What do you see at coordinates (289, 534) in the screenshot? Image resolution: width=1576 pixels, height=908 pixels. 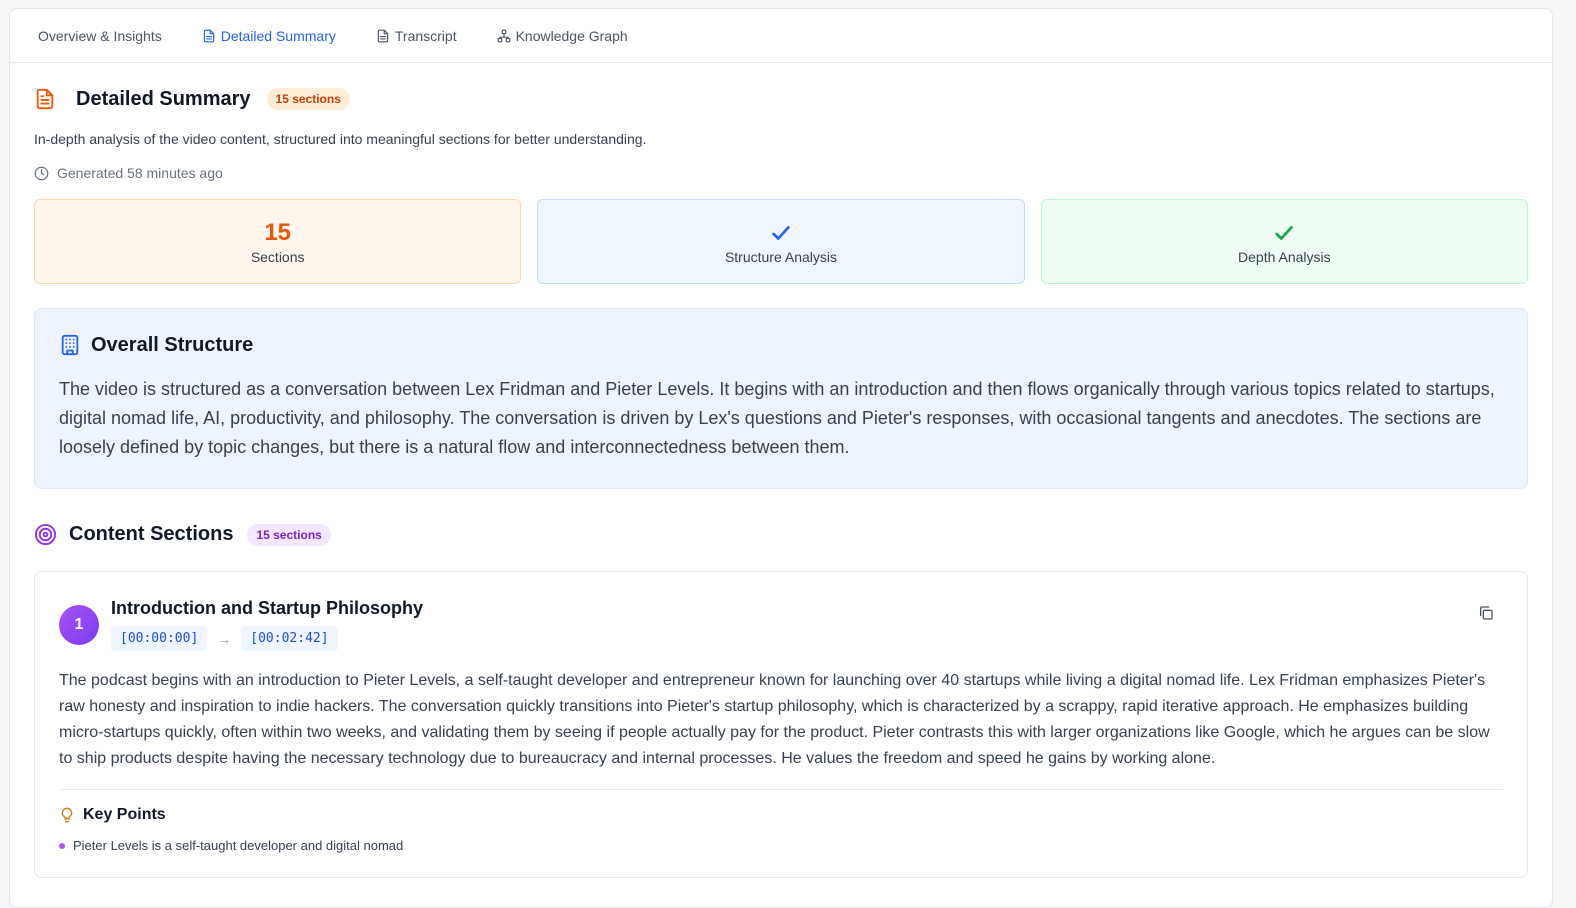 I see `content-sections-badge: 15 sections` at bounding box center [289, 534].